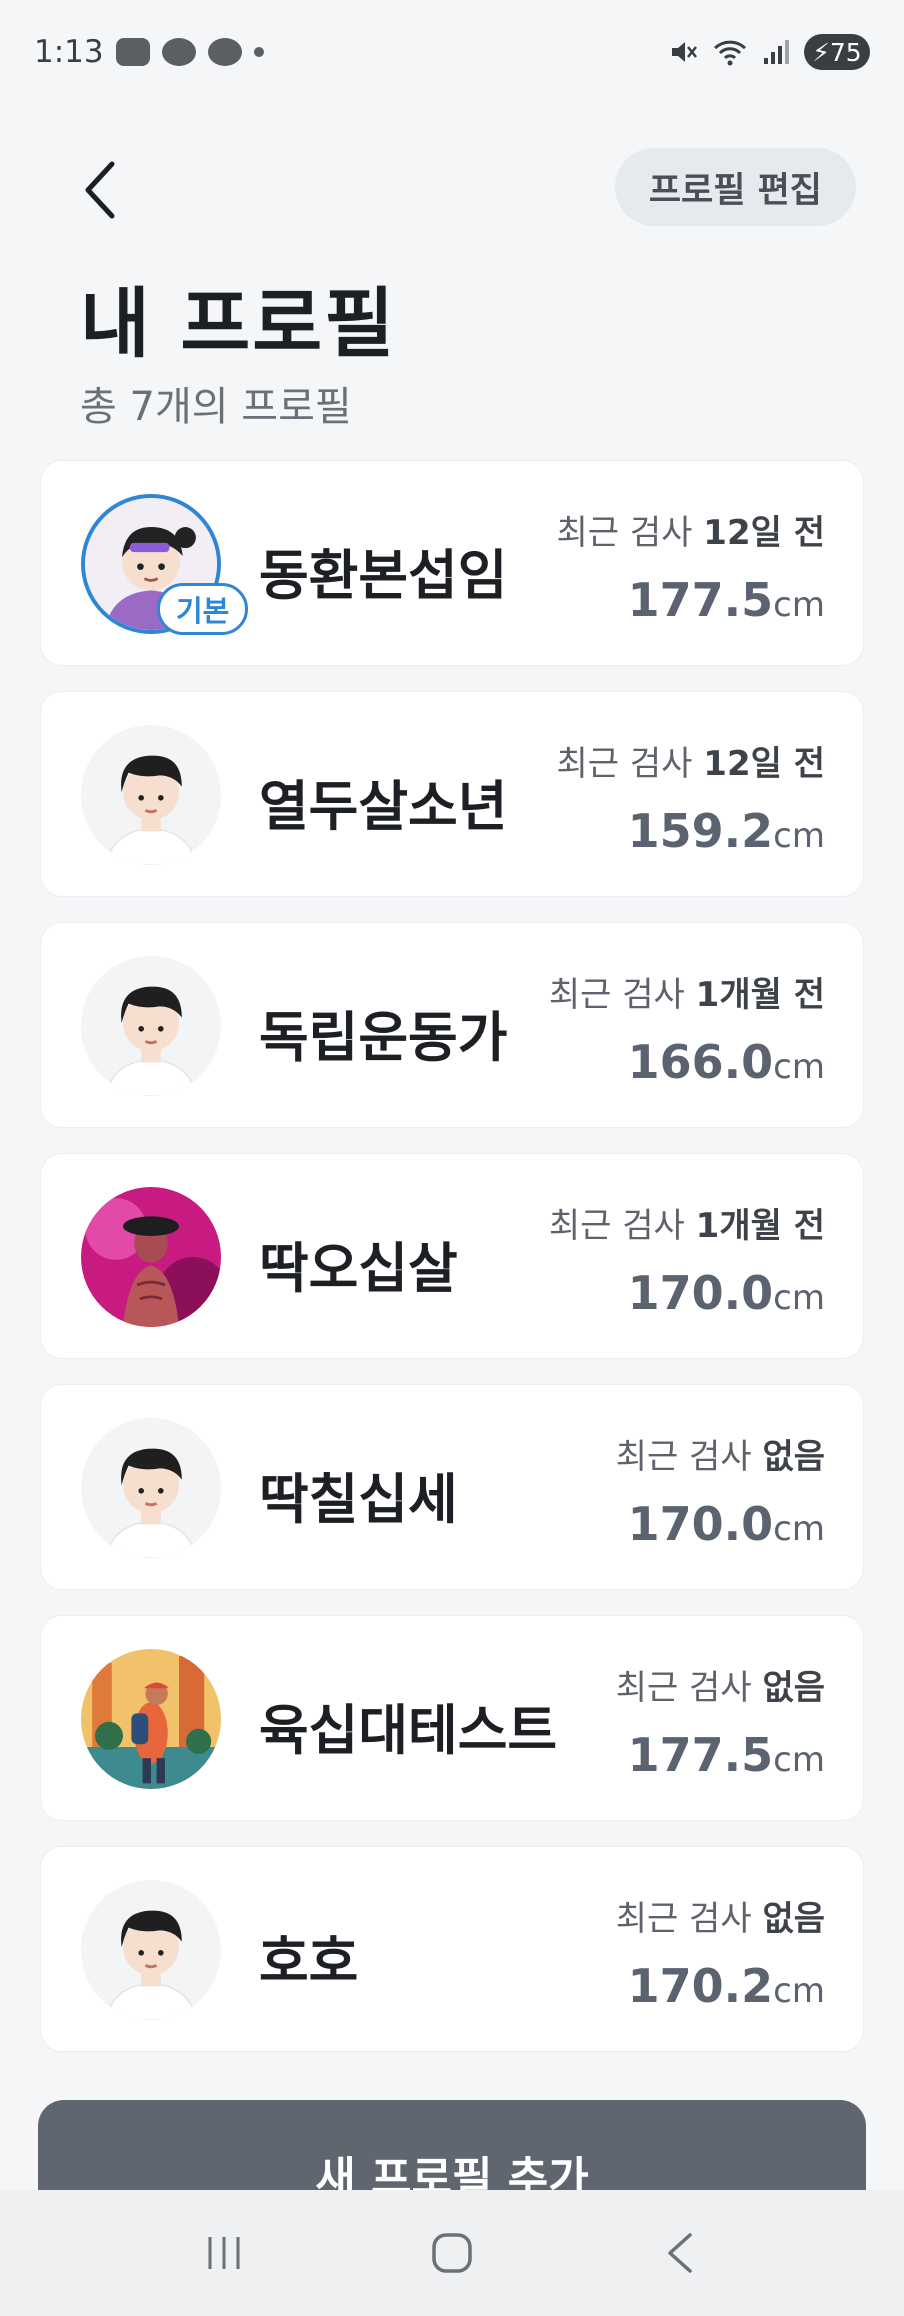 Image resolution: width=904 pixels, height=2316 pixels. I want to click on profile-card: 딱칠십세 최근 검사 없음 170.0cm, so click(452, 1487).